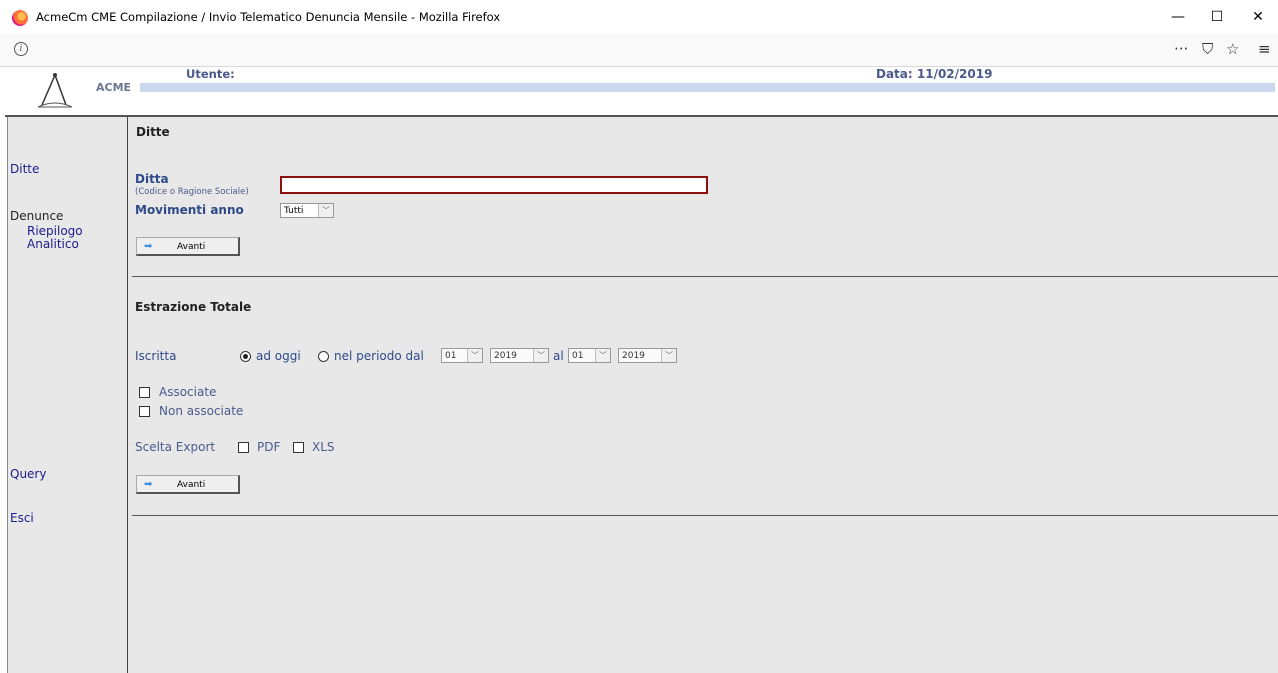  Describe the element at coordinates (28, 474) in the screenshot. I see `sidebar-item-query: Query` at that location.